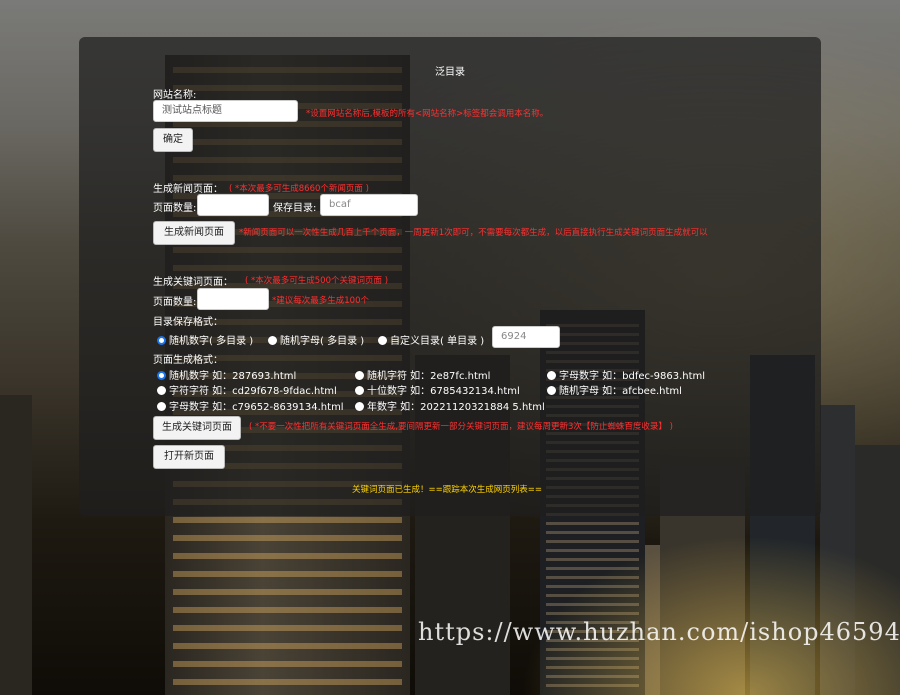 This screenshot has height=695, width=900. I want to click on keyword-heading: 生成关键词页面：, so click(193, 282).